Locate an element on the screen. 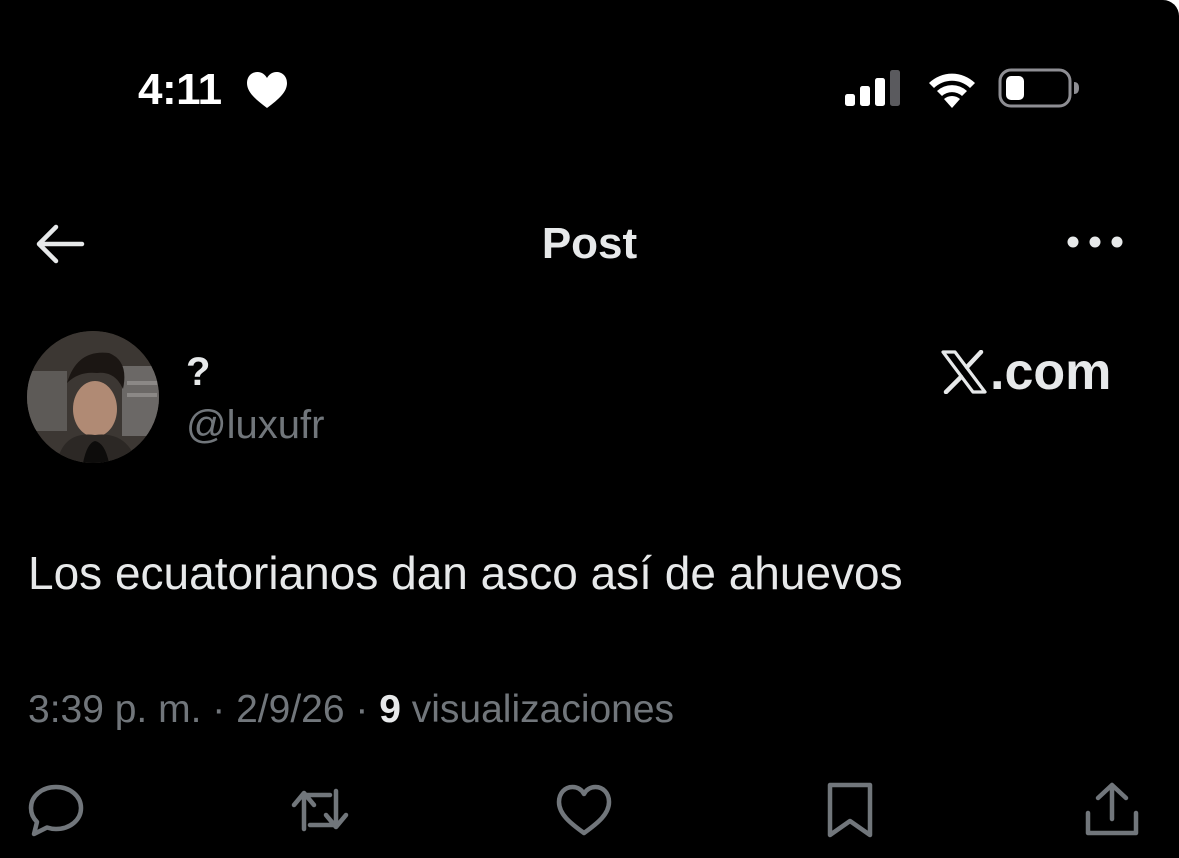  wifi-icon is located at coordinates (952, 90).